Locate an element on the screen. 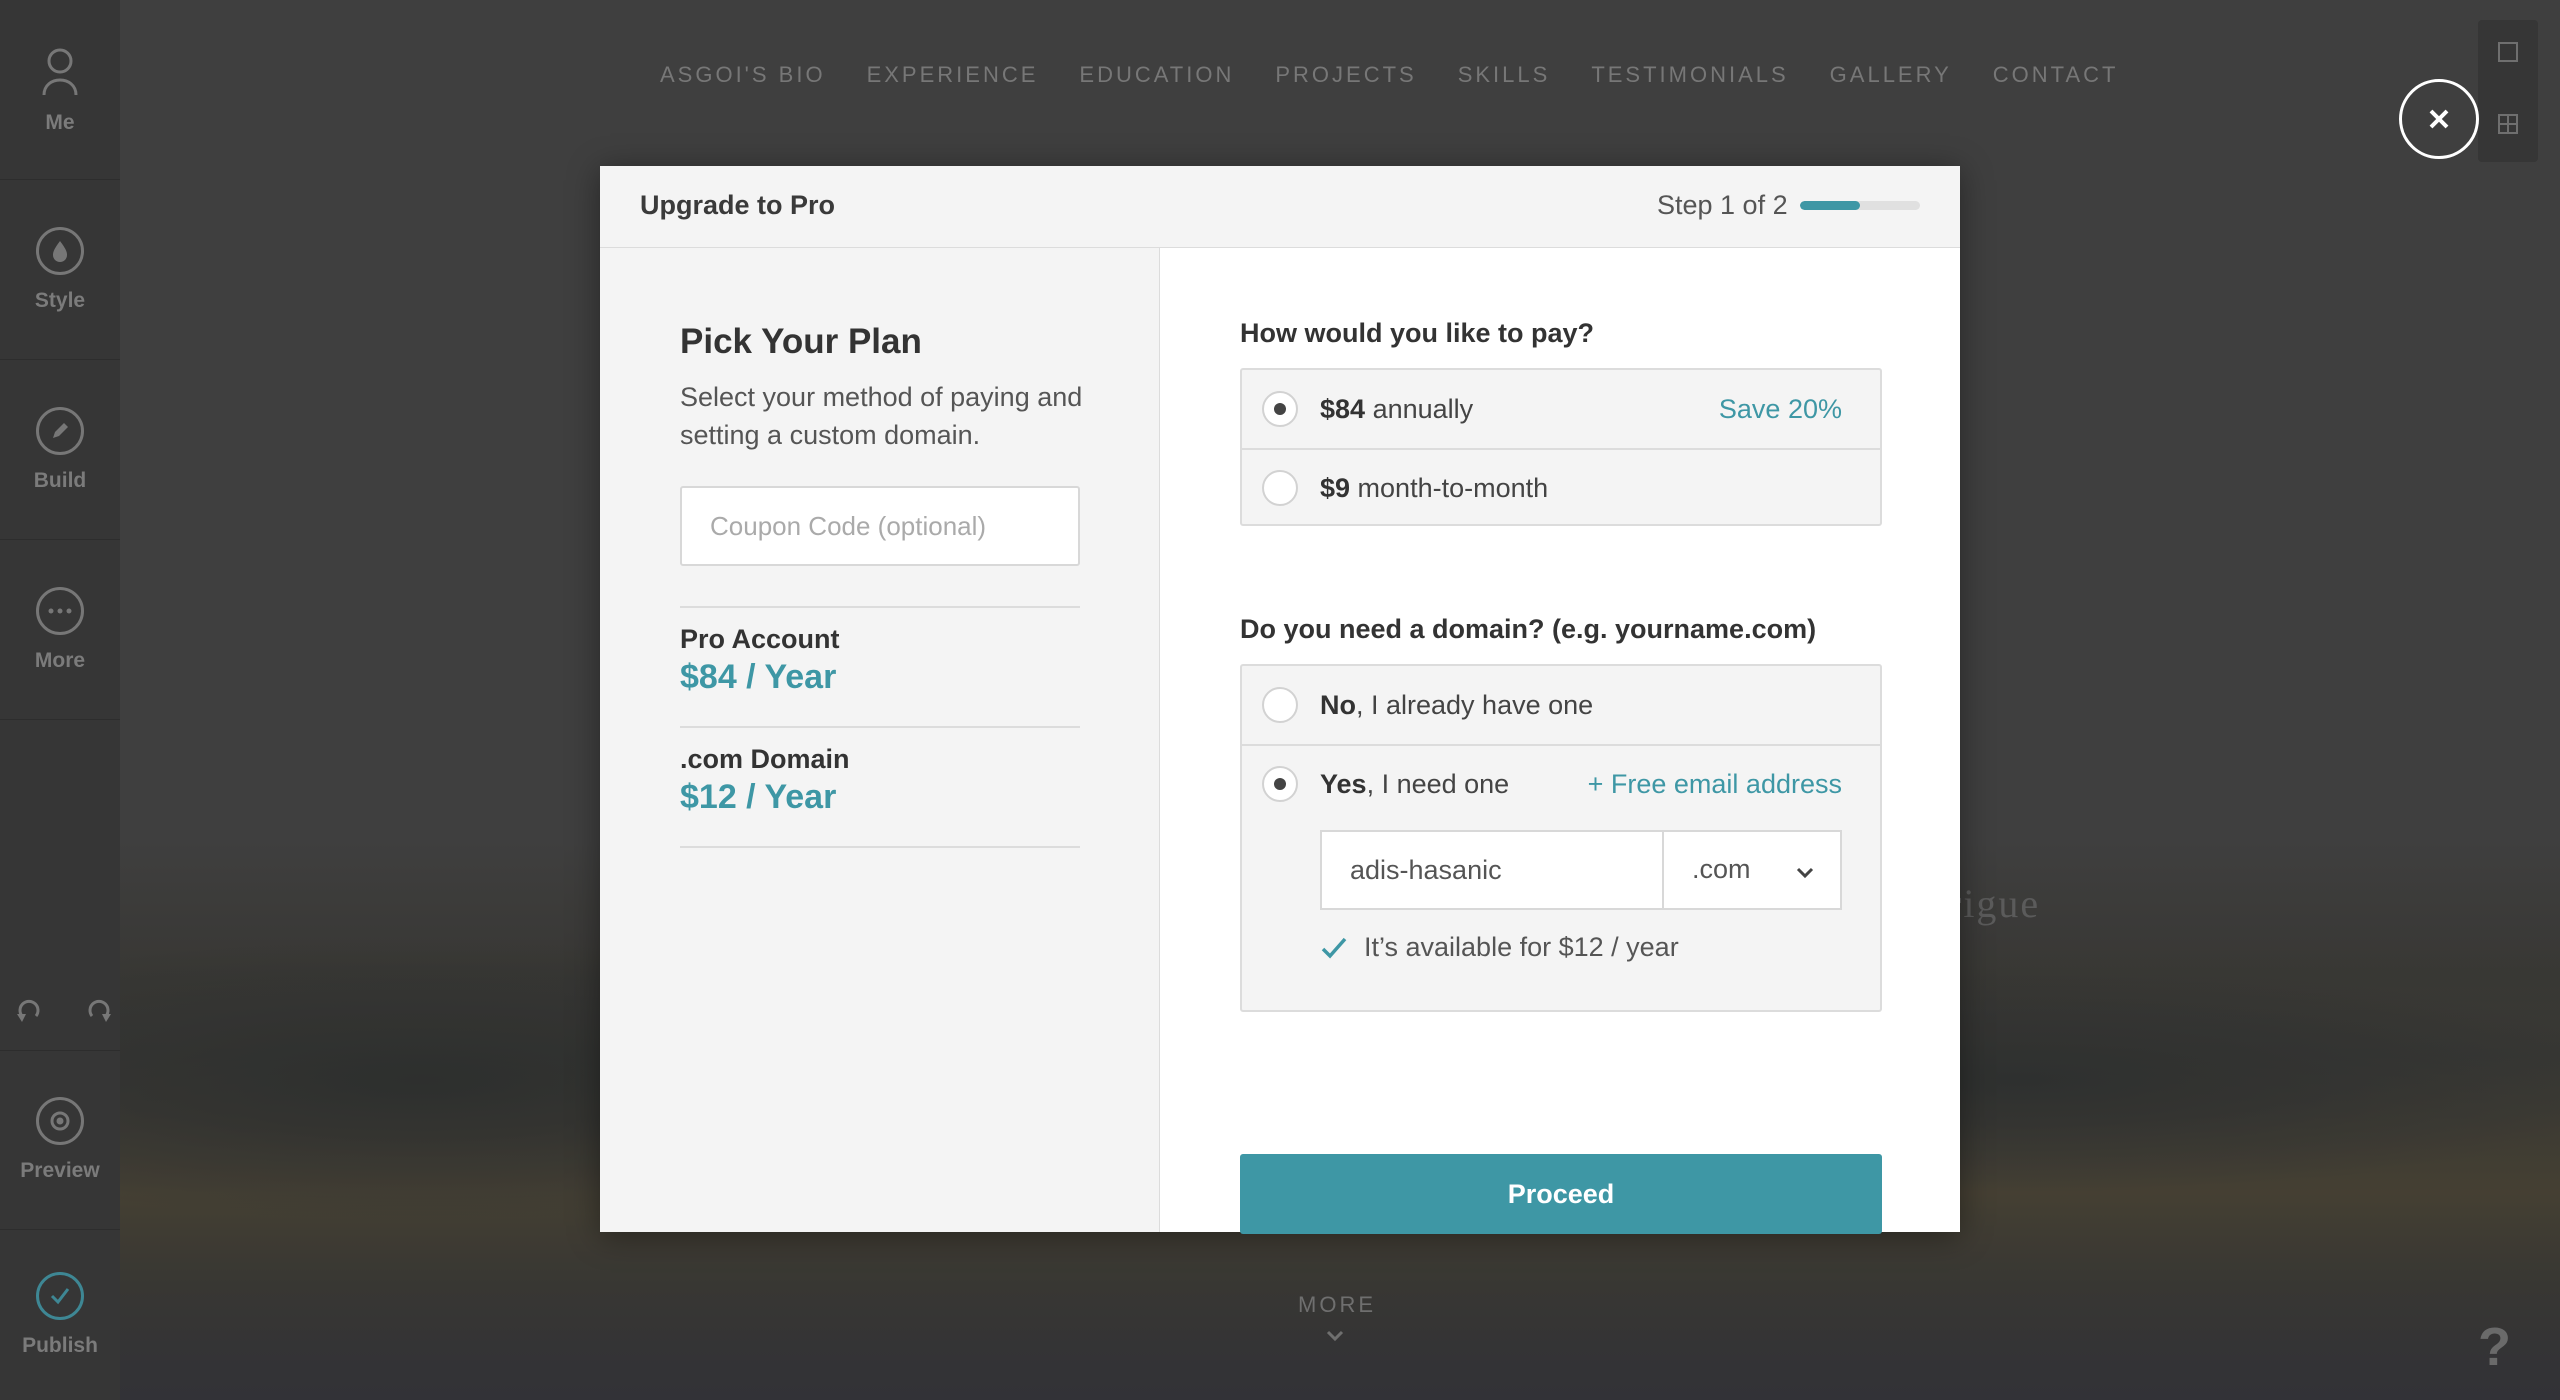 Image resolution: width=2560 pixels, height=1400 pixels. right-toolbar is located at coordinates (2508, 91).